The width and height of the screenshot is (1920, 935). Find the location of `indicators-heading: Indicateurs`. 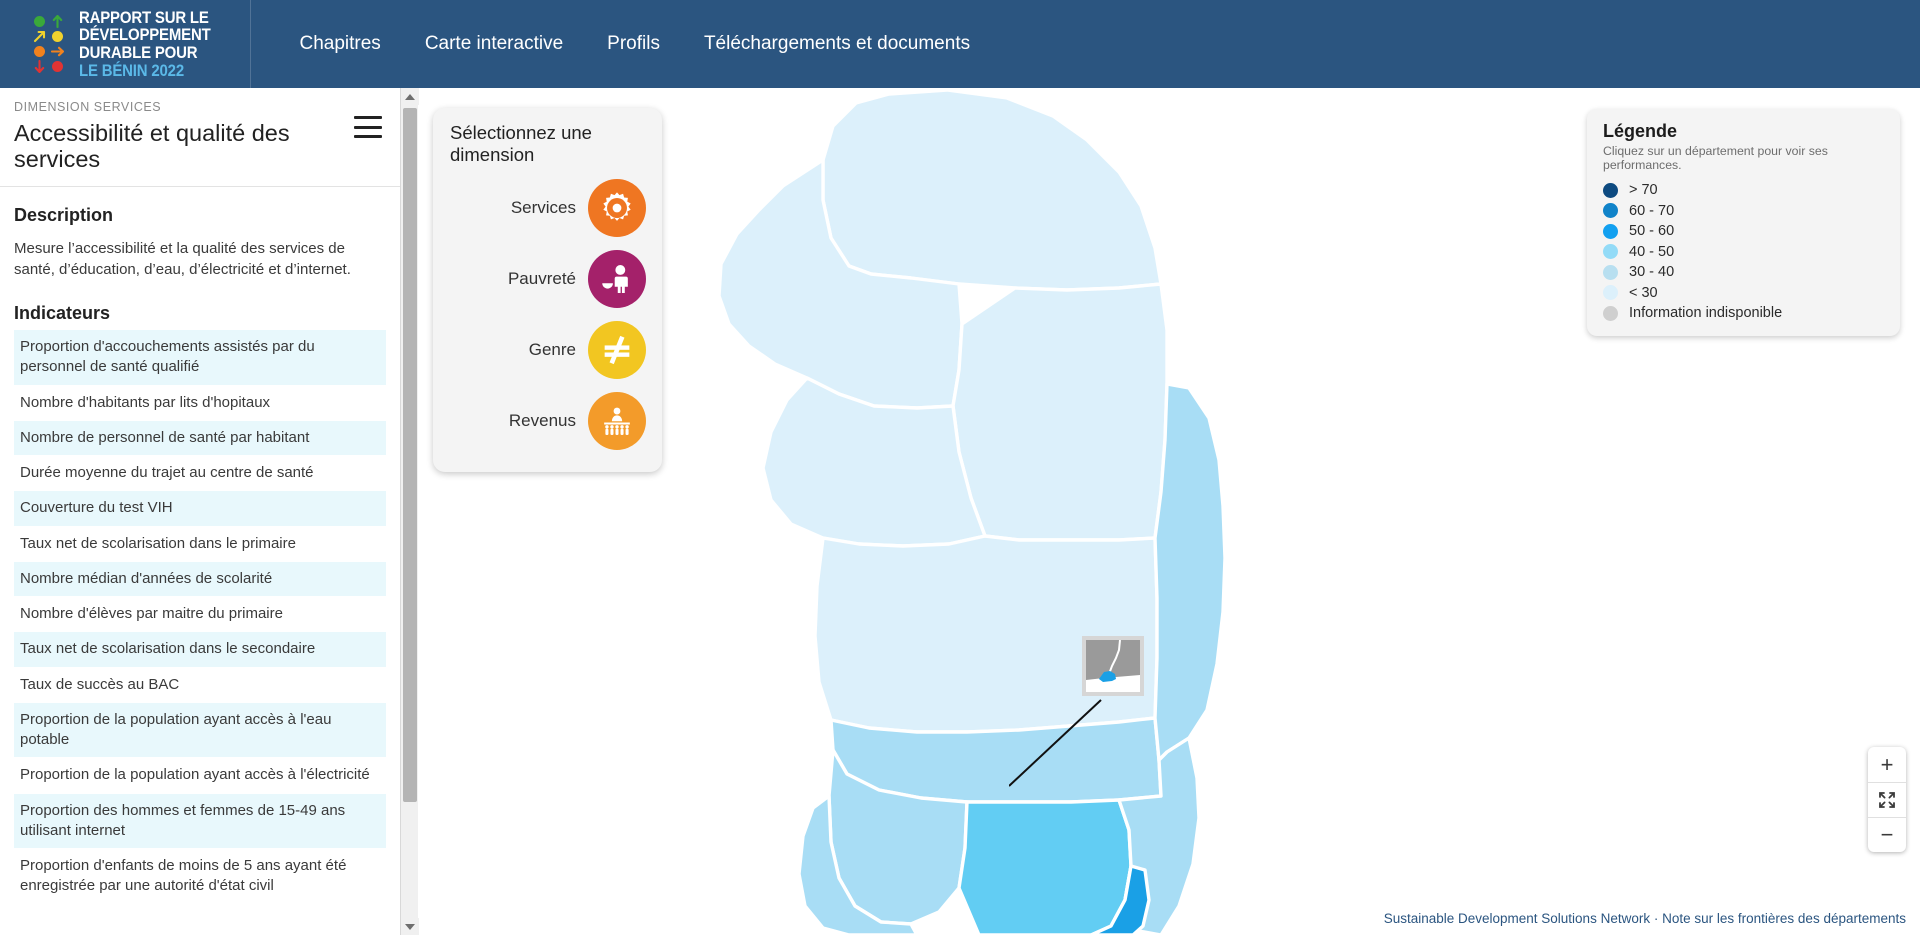

indicators-heading: Indicateurs is located at coordinates (62, 313).